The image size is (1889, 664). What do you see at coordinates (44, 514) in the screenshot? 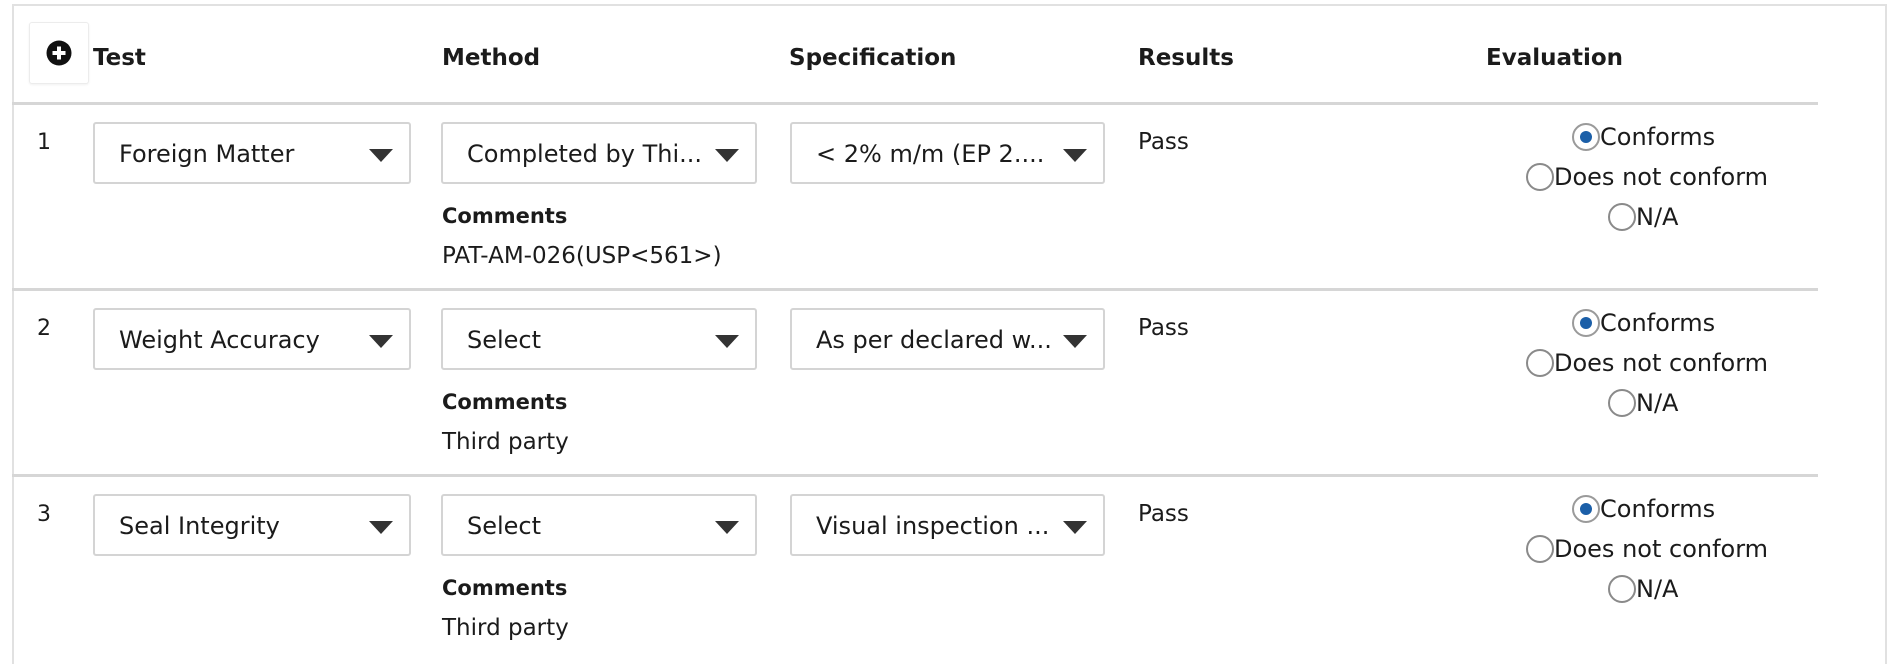
I see `row-number: 3` at bounding box center [44, 514].